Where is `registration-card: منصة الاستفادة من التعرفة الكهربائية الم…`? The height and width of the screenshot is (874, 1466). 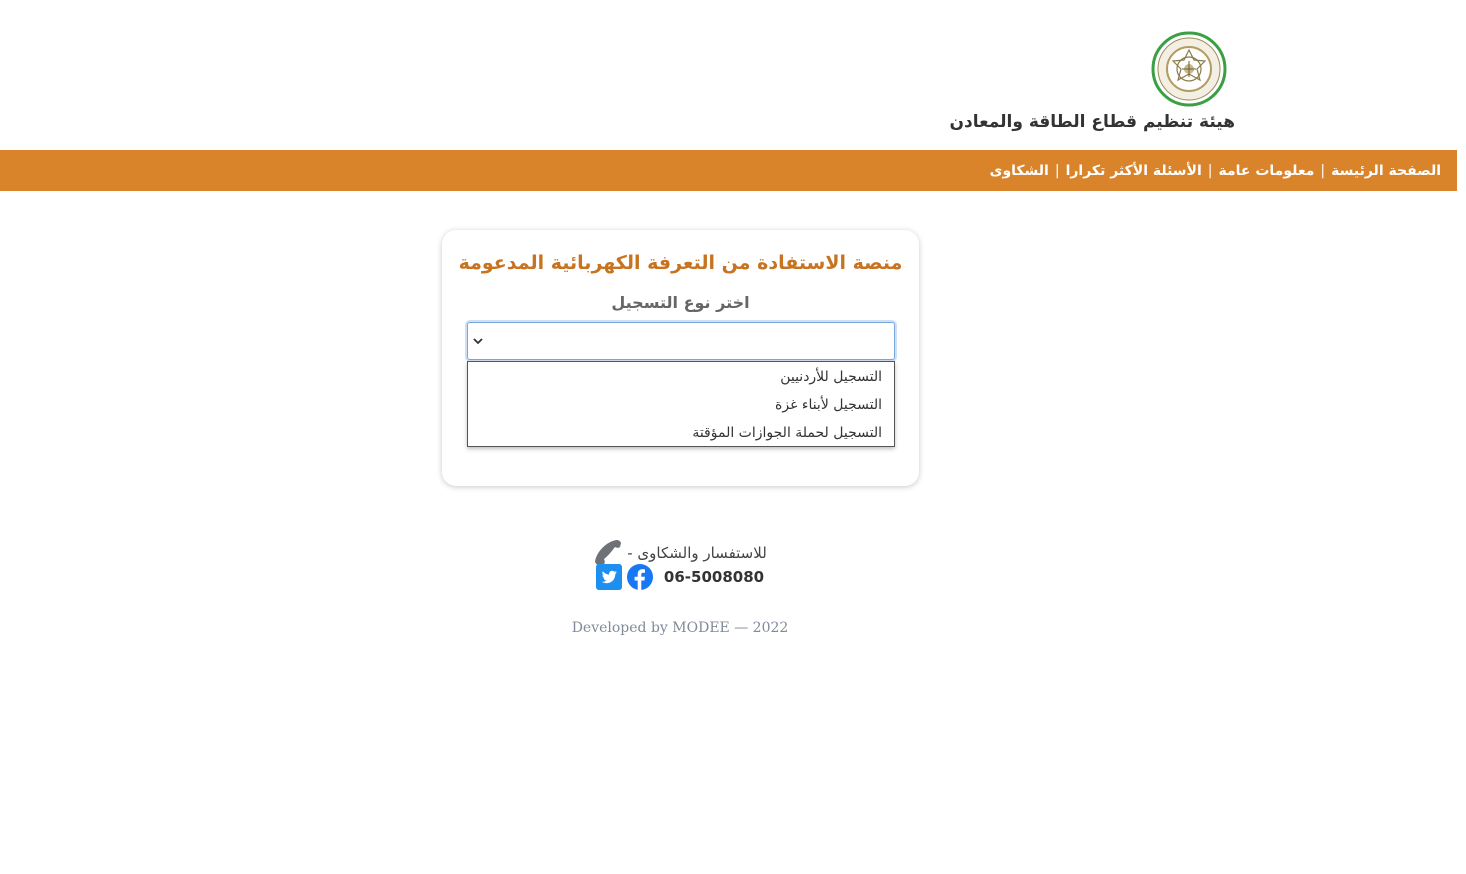 registration-card: منصة الاستفادة من التعرفة الكهربائية الم… is located at coordinates (680, 358).